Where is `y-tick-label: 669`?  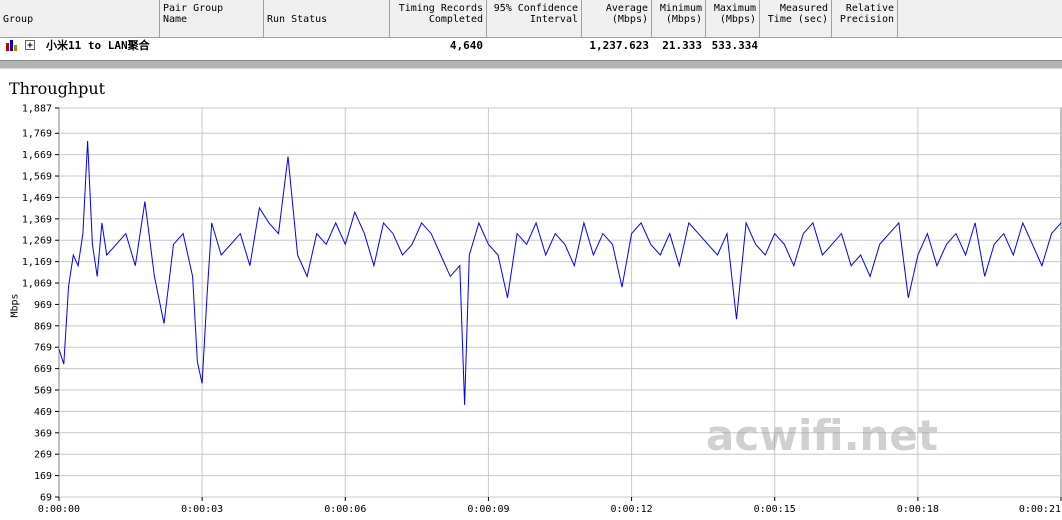
y-tick-label: 669 is located at coordinates (43, 369).